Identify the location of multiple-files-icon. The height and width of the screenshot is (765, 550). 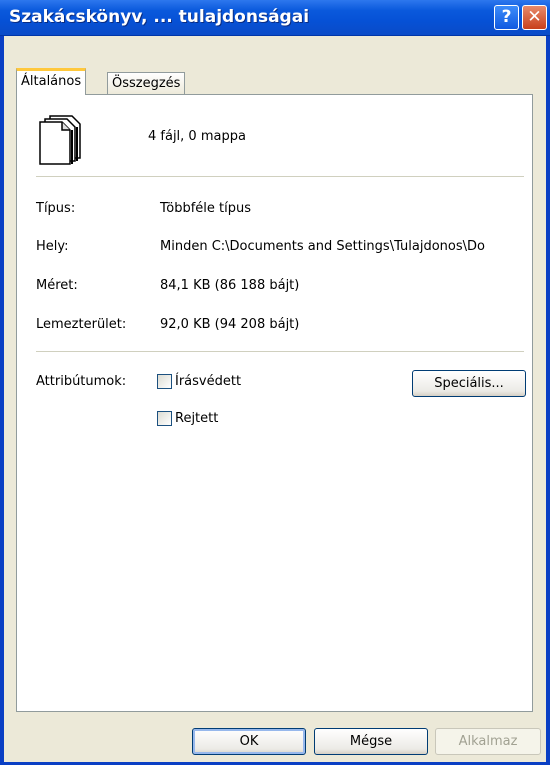
(60, 140).